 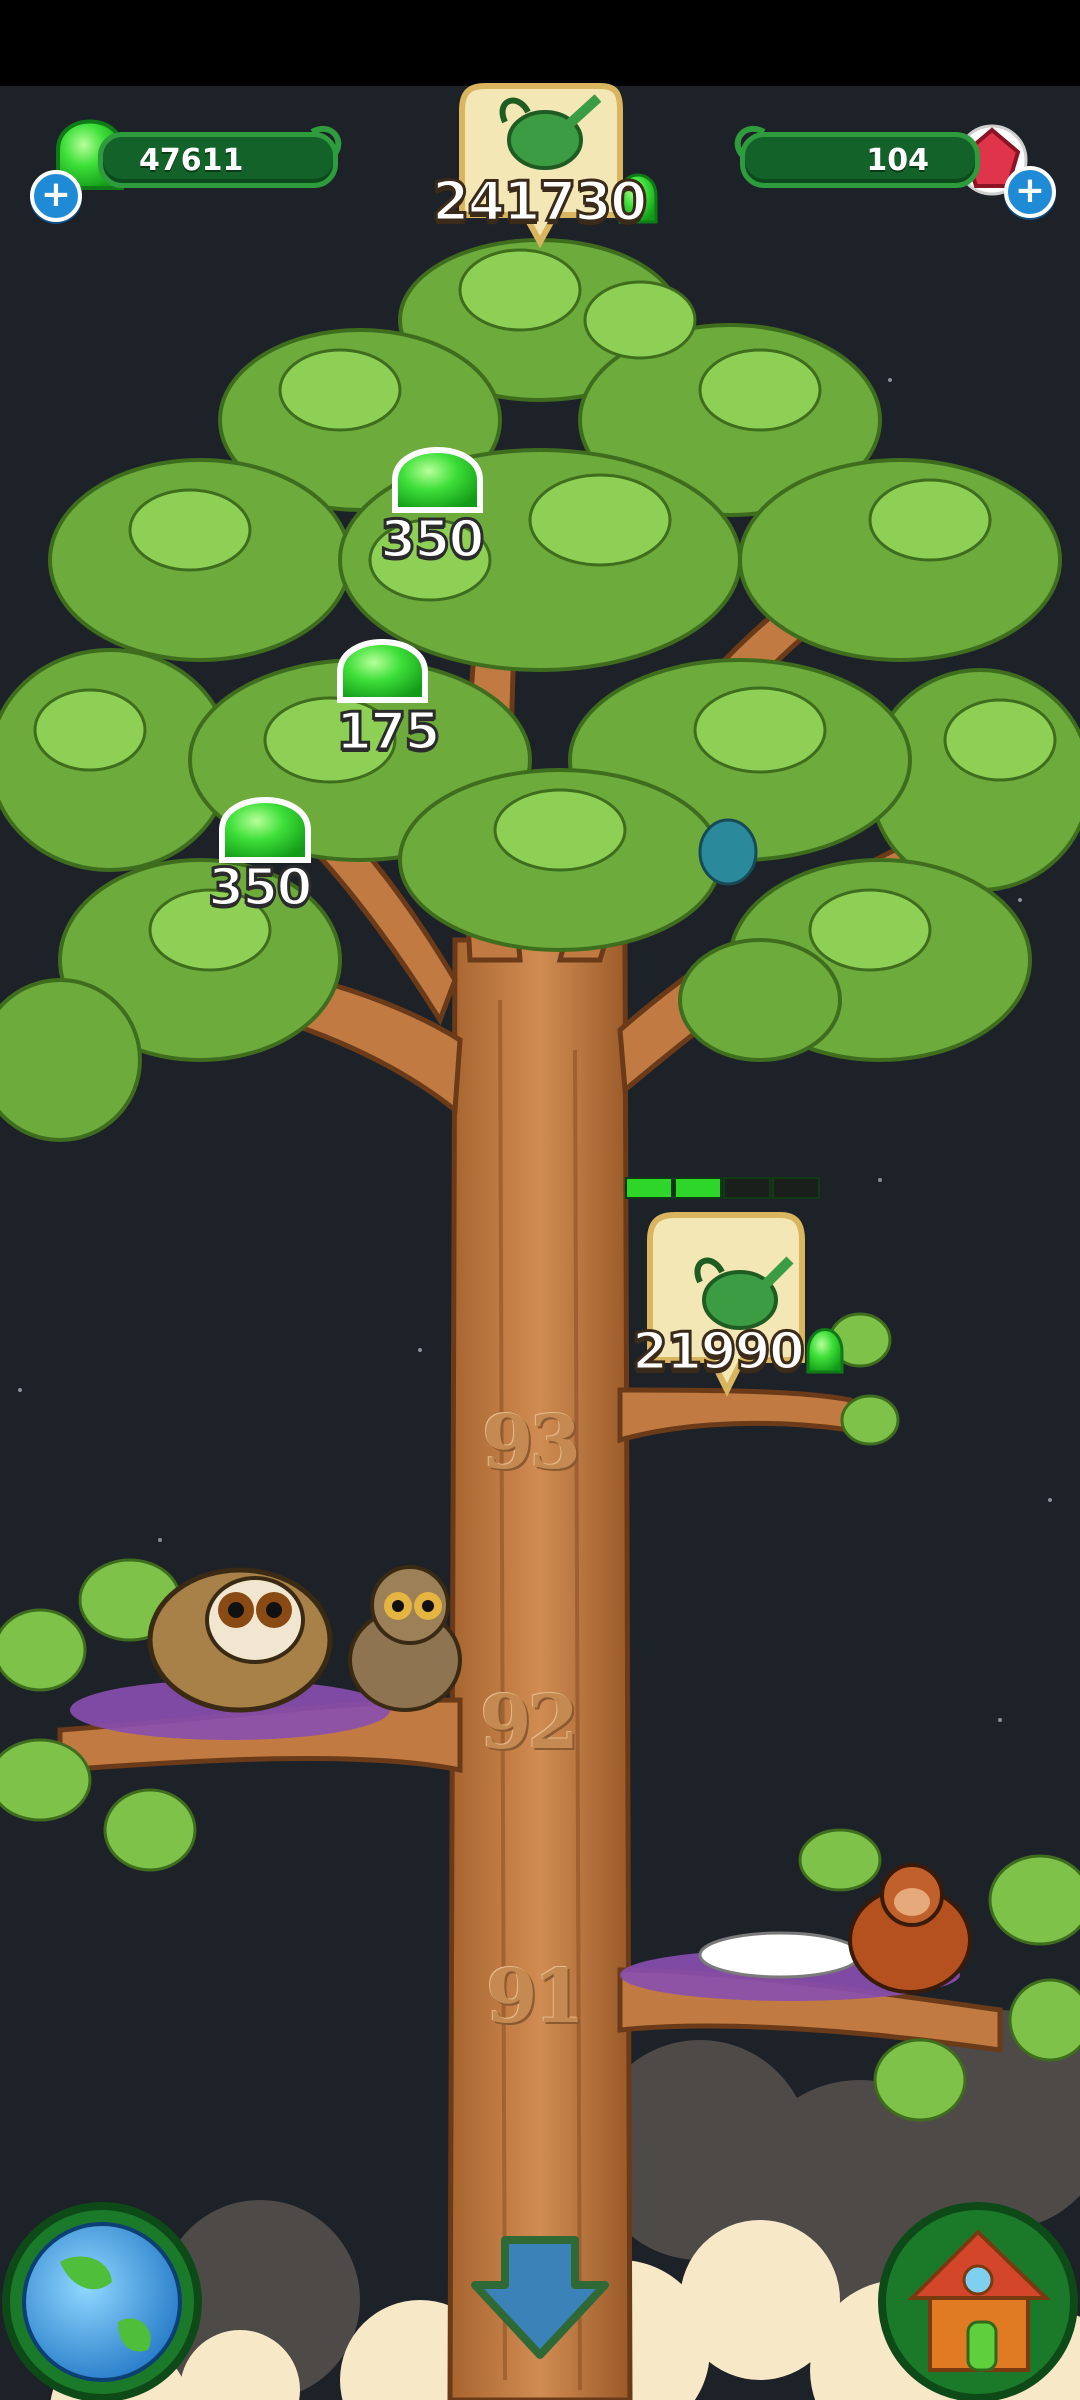 I want to click on gems-count: 47611, so click(x=191, y=160).